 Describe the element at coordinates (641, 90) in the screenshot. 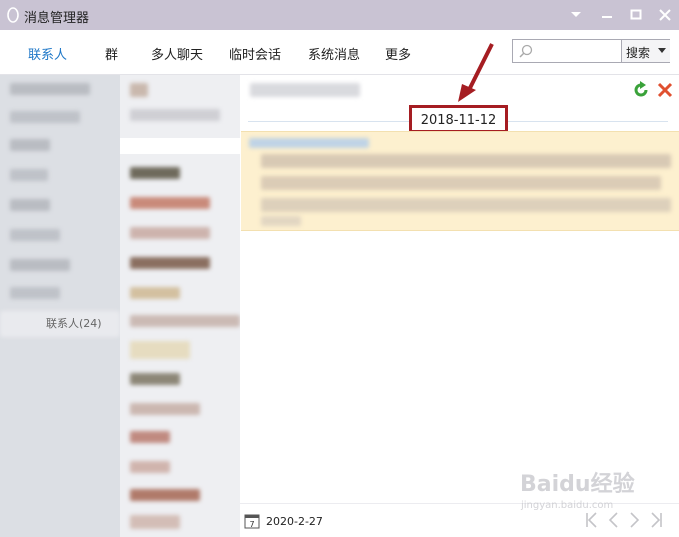

I see `refresh-icon` at that location.